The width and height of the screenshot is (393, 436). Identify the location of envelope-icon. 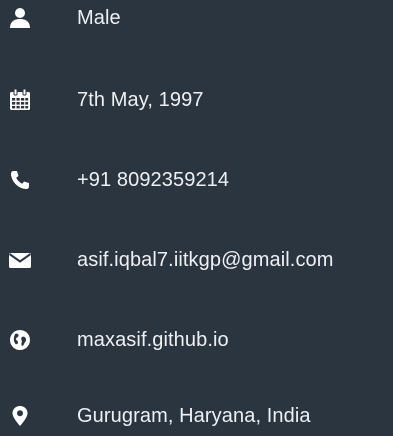
(20, 260).